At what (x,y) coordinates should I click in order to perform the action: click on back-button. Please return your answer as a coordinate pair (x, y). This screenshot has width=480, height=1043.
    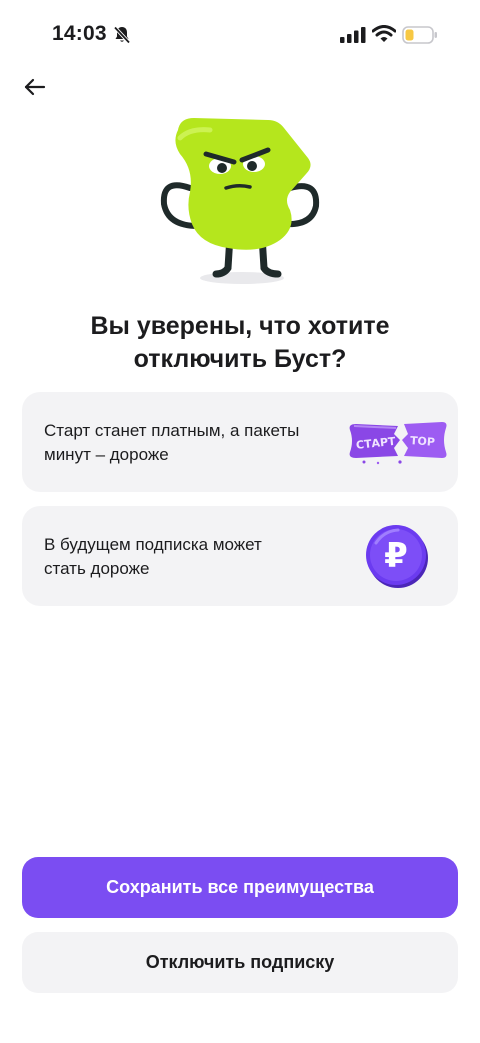
    Looking at the image, I should click on (35, 87).